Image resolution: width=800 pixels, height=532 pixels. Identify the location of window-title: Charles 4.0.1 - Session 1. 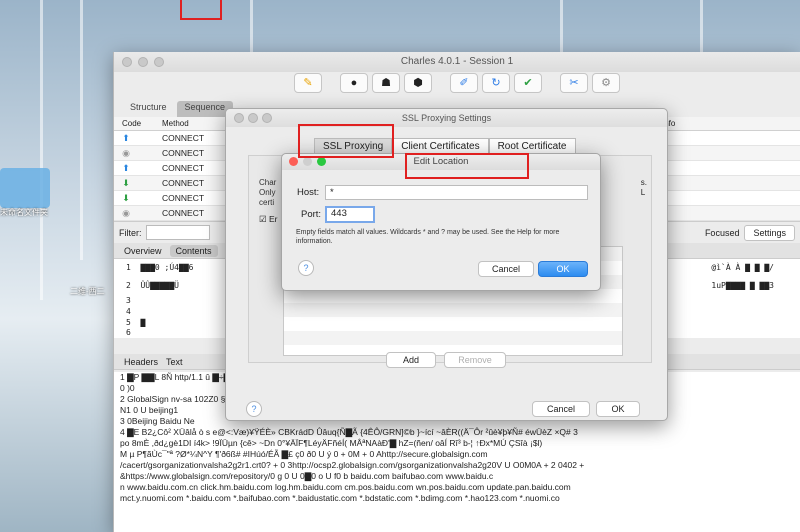
(457, 61).